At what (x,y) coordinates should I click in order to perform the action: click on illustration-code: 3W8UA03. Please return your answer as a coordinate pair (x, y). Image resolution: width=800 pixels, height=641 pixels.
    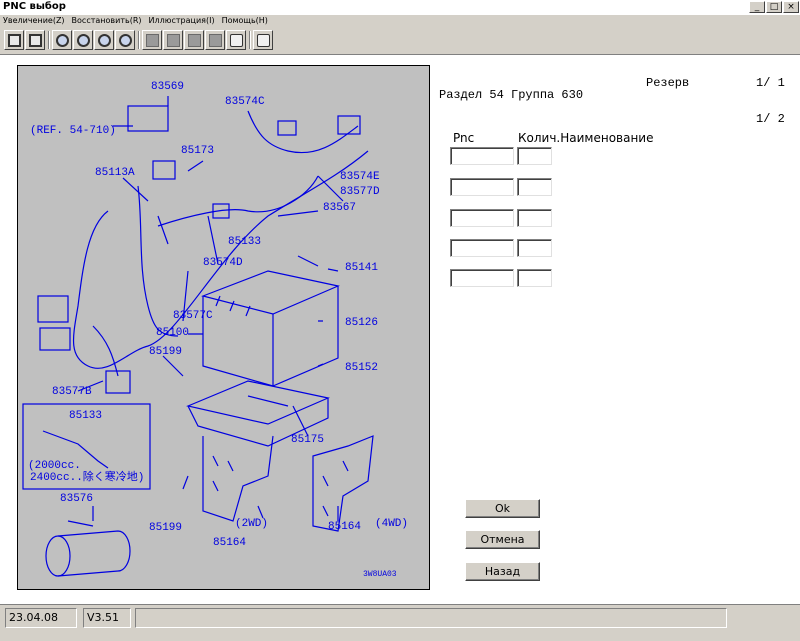
    Looking at the image, I should click on (380, 574).